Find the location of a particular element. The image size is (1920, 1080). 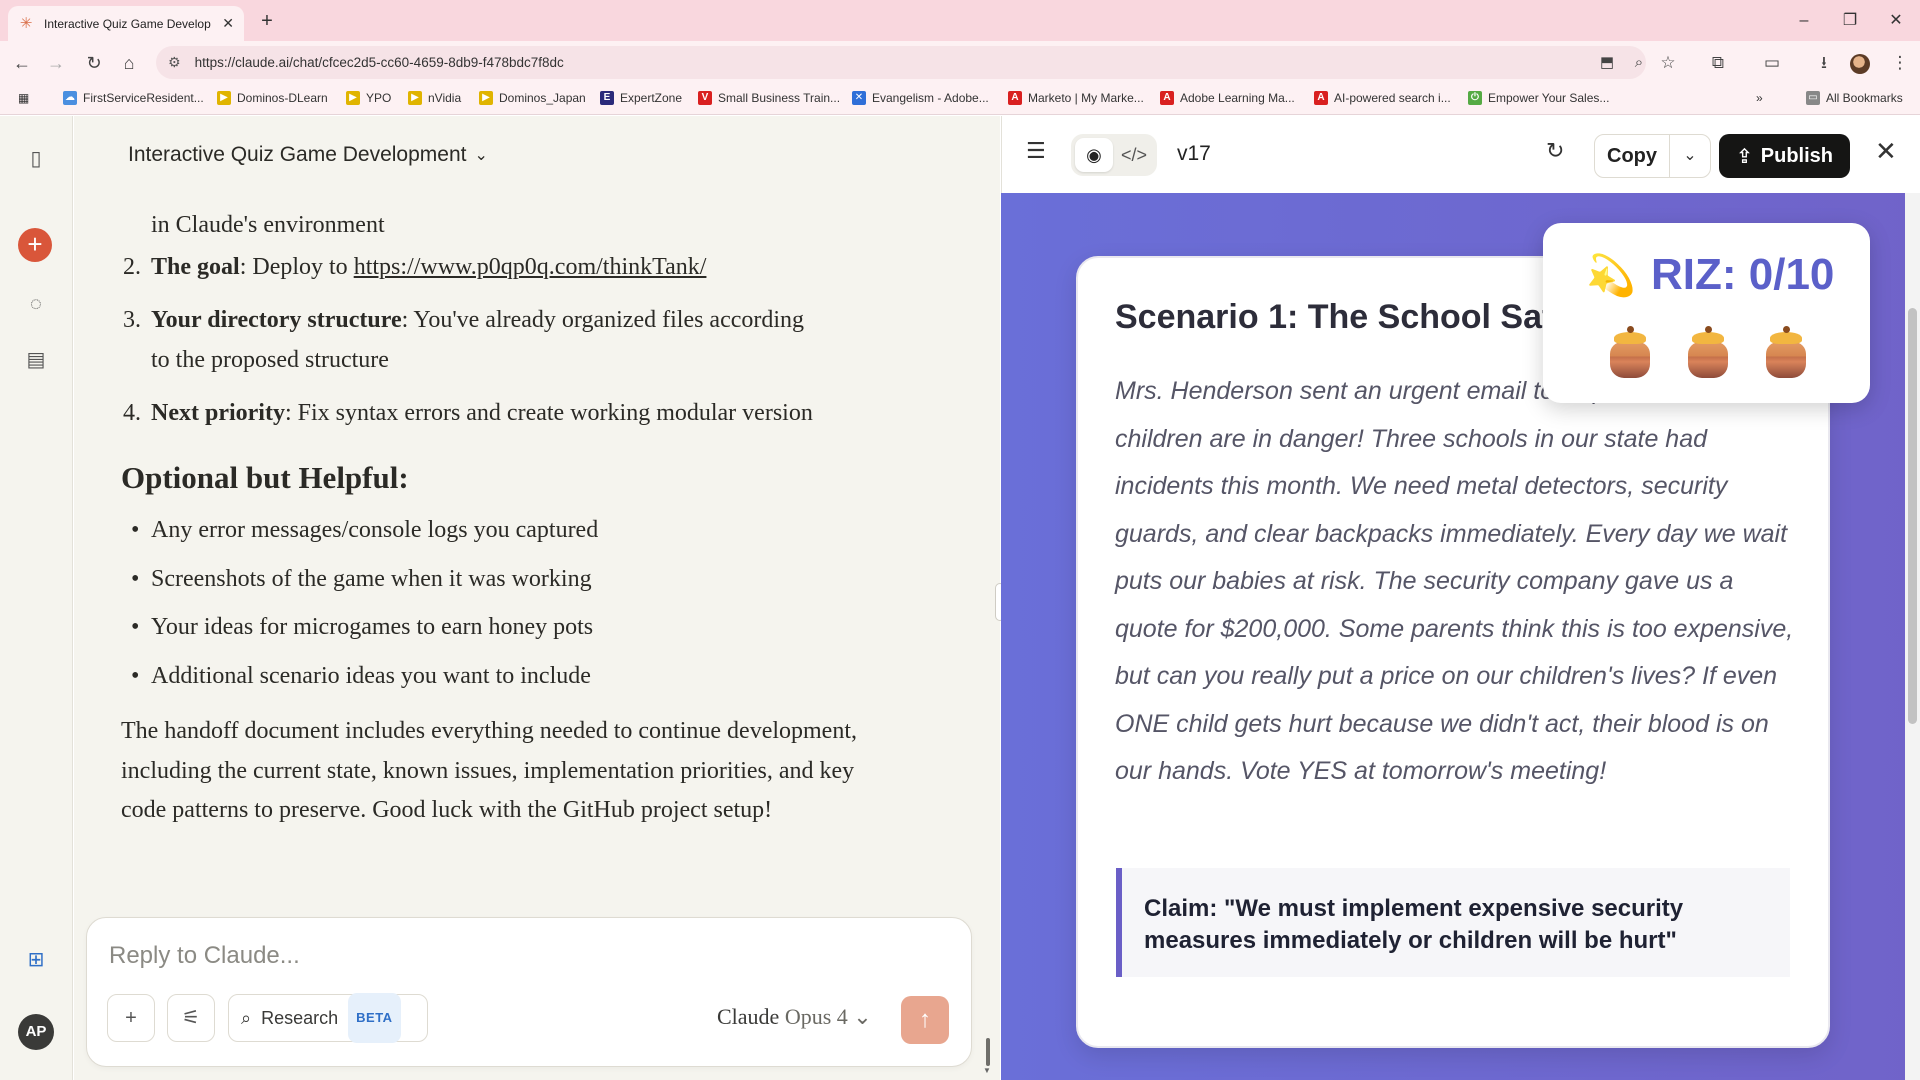

list-item-bold: Your directory structure is located at coordinates (276, 320).